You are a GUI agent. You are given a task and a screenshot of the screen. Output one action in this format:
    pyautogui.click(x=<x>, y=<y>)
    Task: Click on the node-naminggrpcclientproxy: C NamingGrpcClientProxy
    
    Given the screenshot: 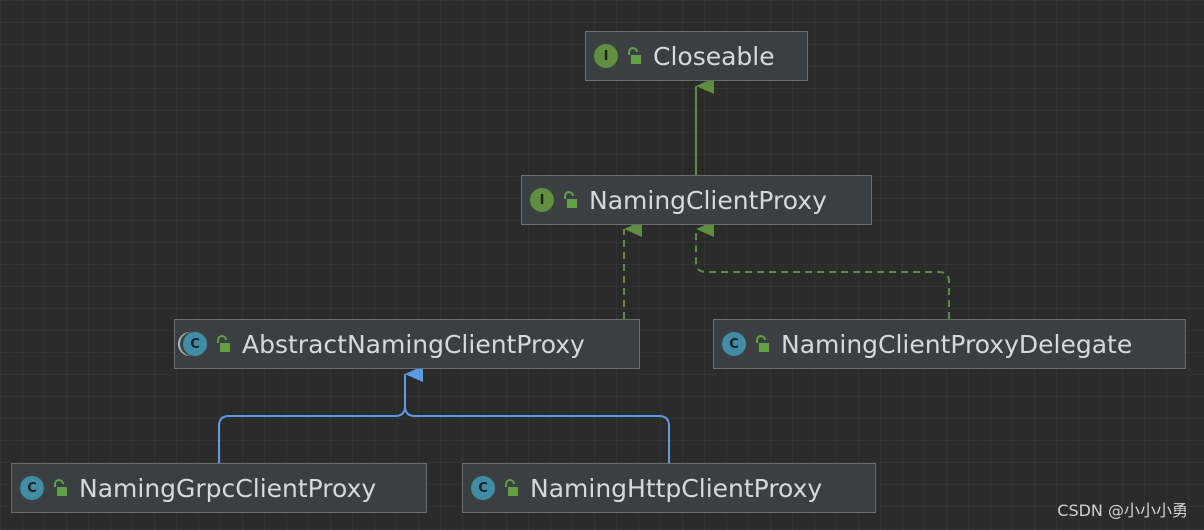 What is the action you would take?
    pyautogui.click(x=219, y=488)
    